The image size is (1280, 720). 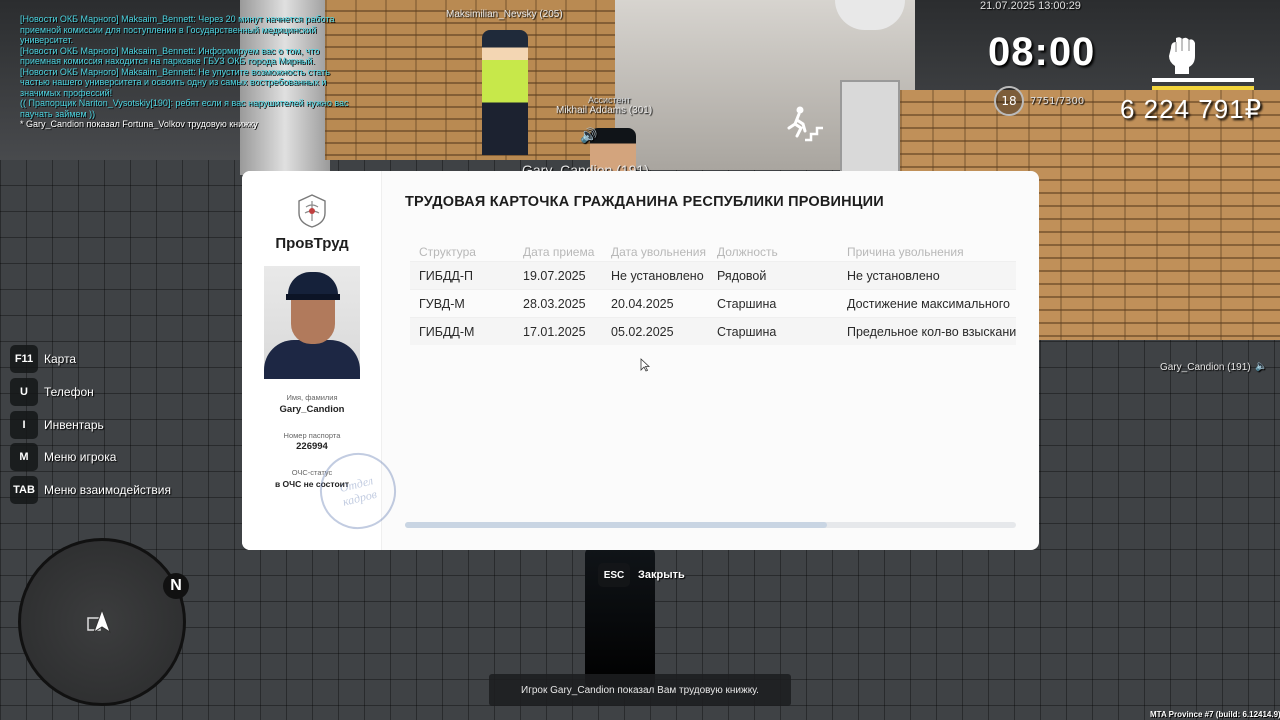 What do you see at coordinates (616, 525) in the screenshot?
I see `scrollbar-thumb` at bounding box center [616, 525].